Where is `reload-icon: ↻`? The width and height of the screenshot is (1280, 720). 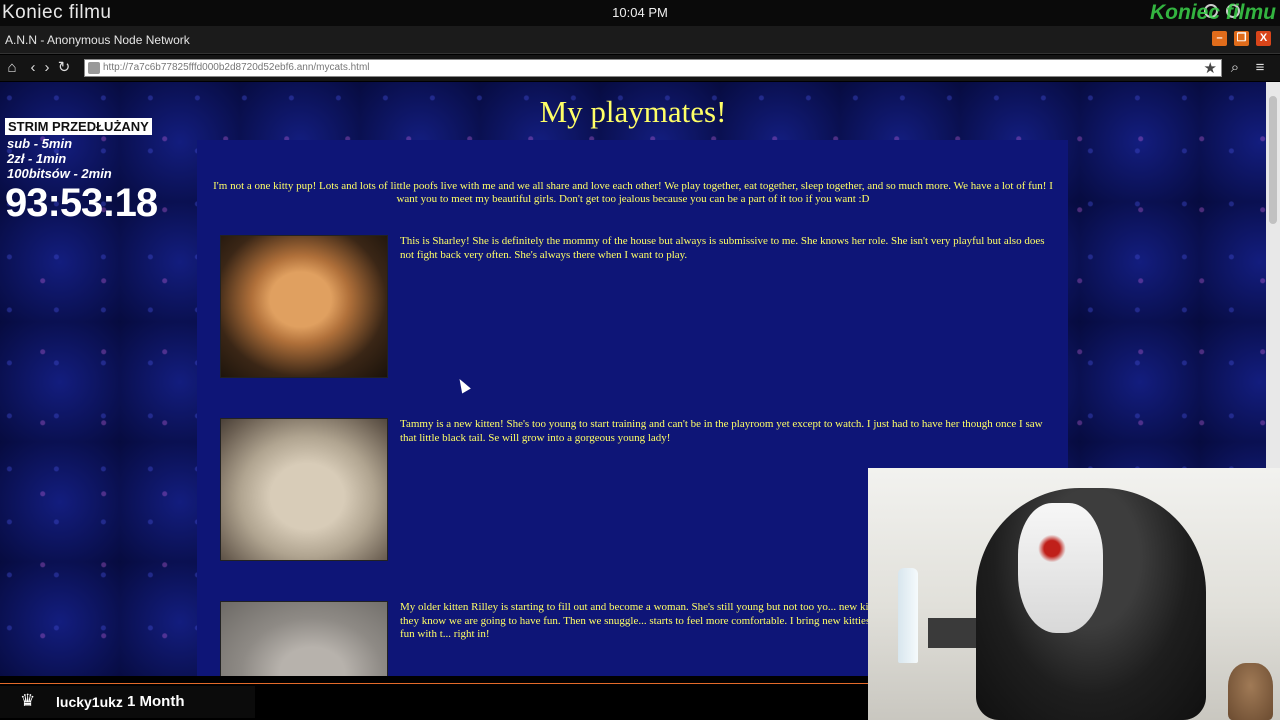 reload-icon: ↻ is located at coordinates (64, 68).